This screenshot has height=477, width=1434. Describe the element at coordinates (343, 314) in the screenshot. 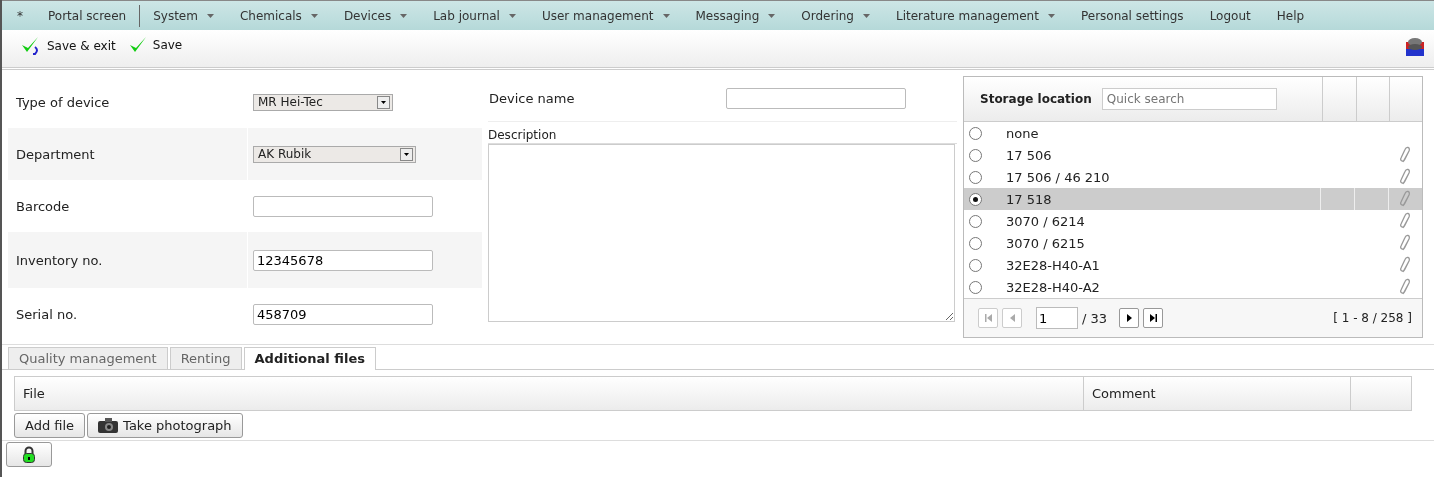

I see `input-field: 458709` at that location.